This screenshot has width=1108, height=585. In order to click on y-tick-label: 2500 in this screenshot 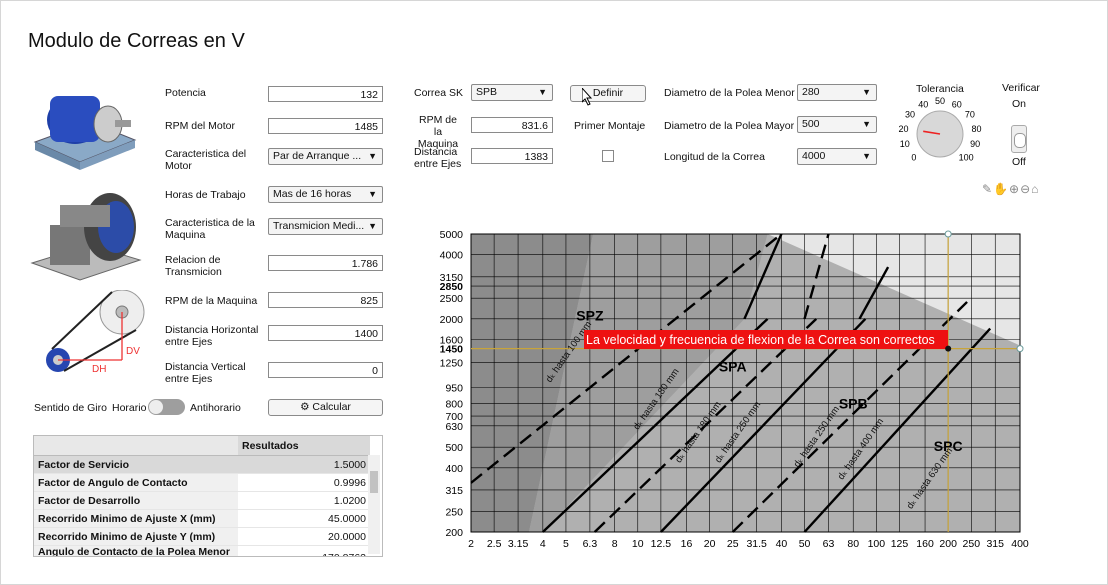, I will do `click(452, 299)`.